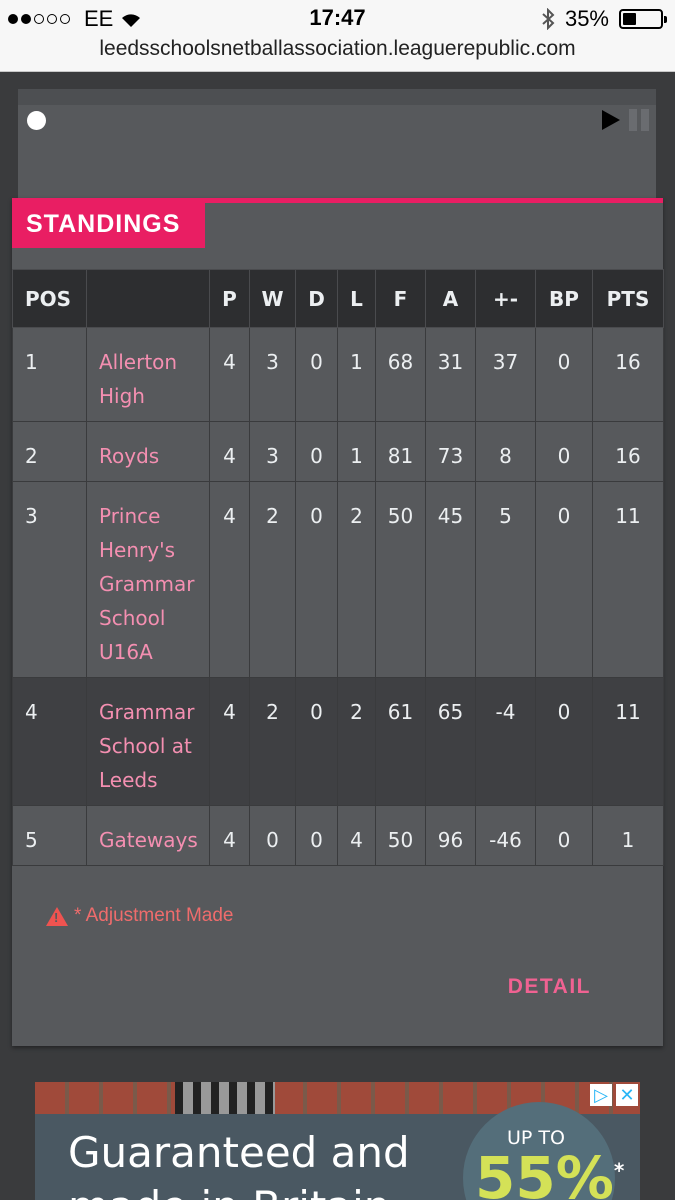  Describe the element at coordinates (628, 835) in the screenshot. I see `row-pts: 1` at that location.